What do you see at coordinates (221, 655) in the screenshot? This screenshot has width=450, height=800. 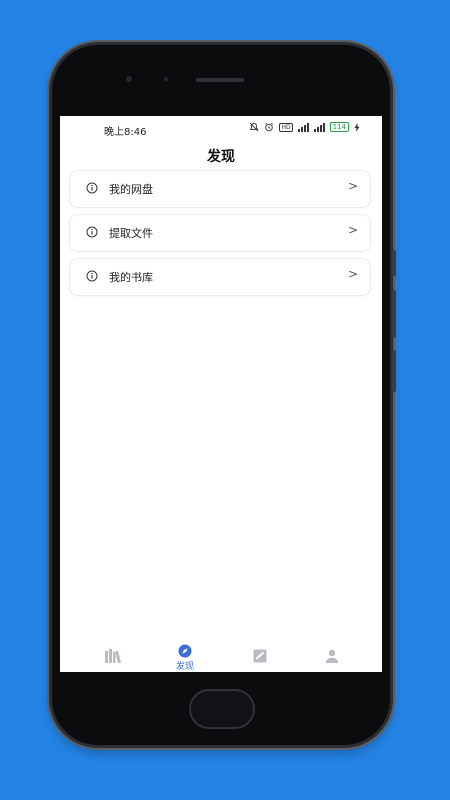 I see `tab-bar: 发现` at bounding box center [221, 655].